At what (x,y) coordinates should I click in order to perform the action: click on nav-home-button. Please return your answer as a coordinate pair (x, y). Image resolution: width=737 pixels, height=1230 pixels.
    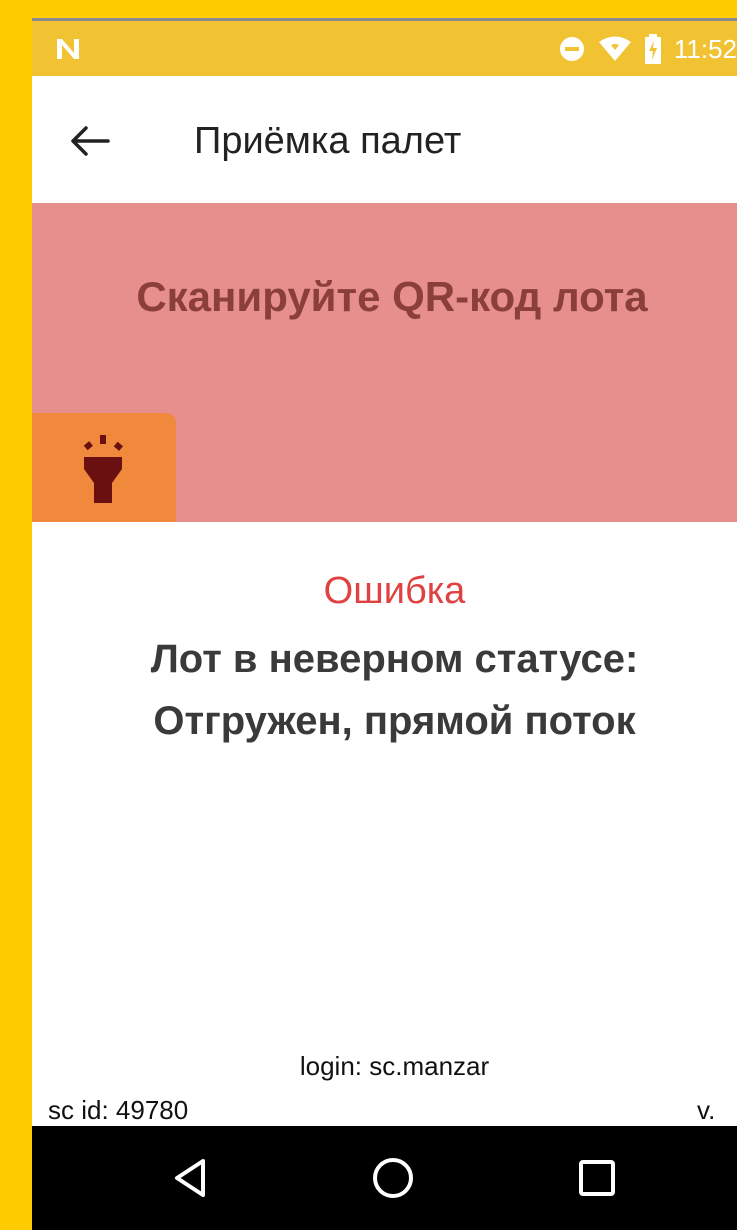
    Looking at the image, I should click on (393, 1178).